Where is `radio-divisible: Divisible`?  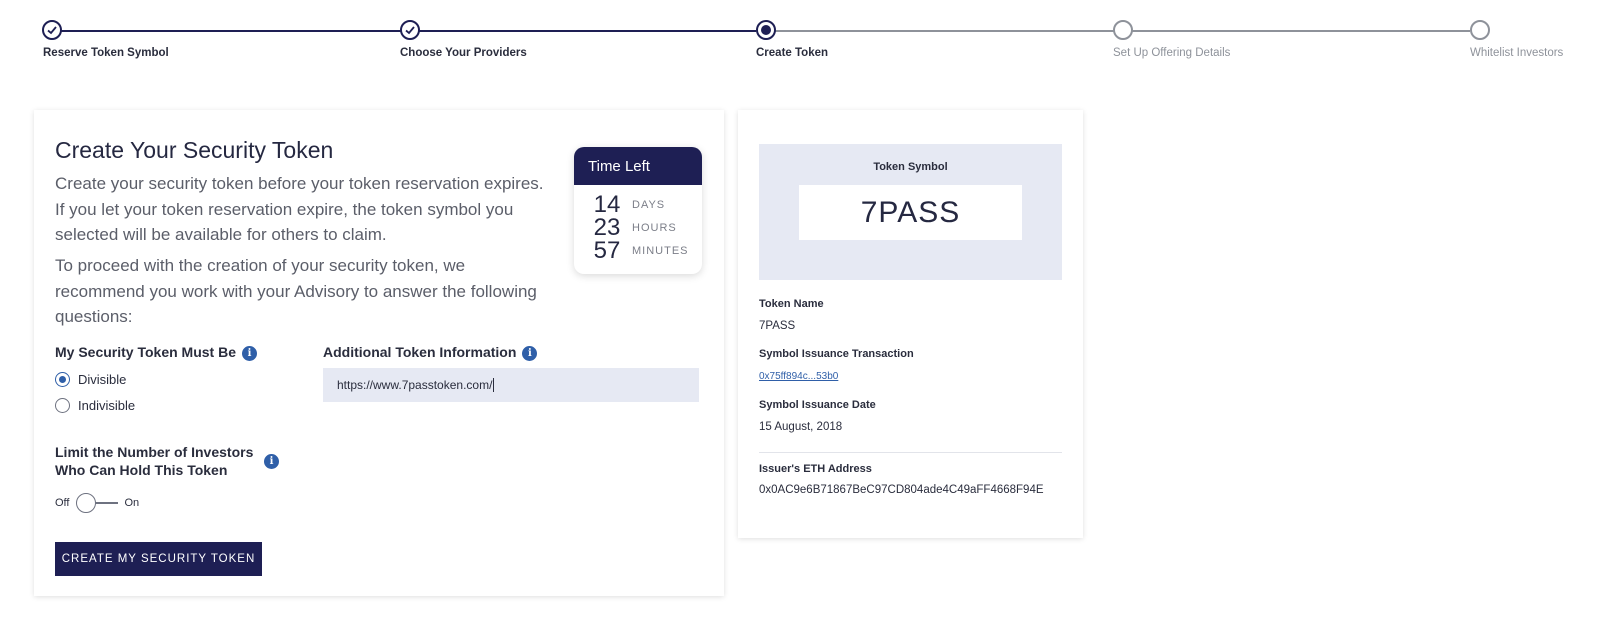 radio-divisible: Divisible is located at coordinates (90, 379).